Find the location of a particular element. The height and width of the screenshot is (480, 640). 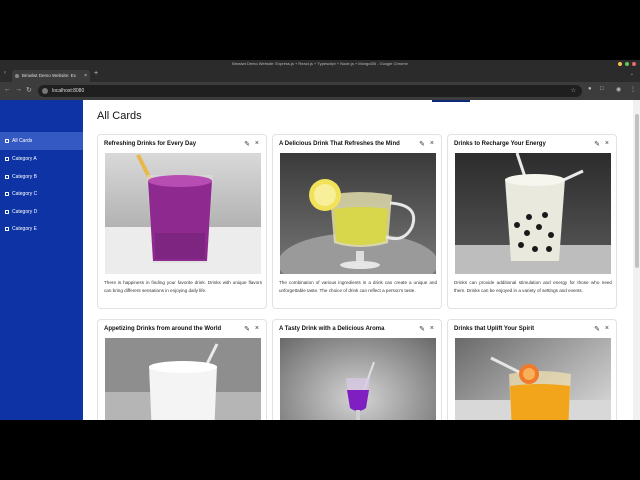

bookmark-star-icon: ☆ is located at coordinates (573, 91).